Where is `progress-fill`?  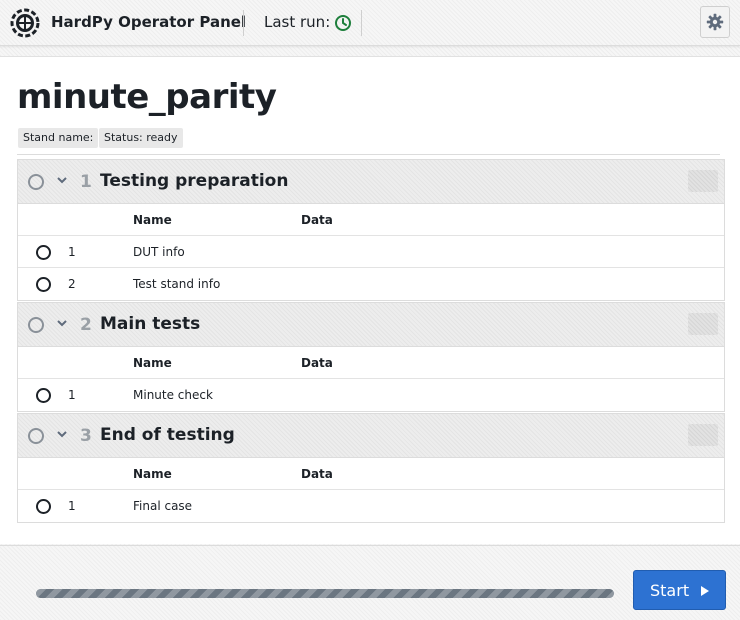
progress-fill is located at coordinates (325, 593).